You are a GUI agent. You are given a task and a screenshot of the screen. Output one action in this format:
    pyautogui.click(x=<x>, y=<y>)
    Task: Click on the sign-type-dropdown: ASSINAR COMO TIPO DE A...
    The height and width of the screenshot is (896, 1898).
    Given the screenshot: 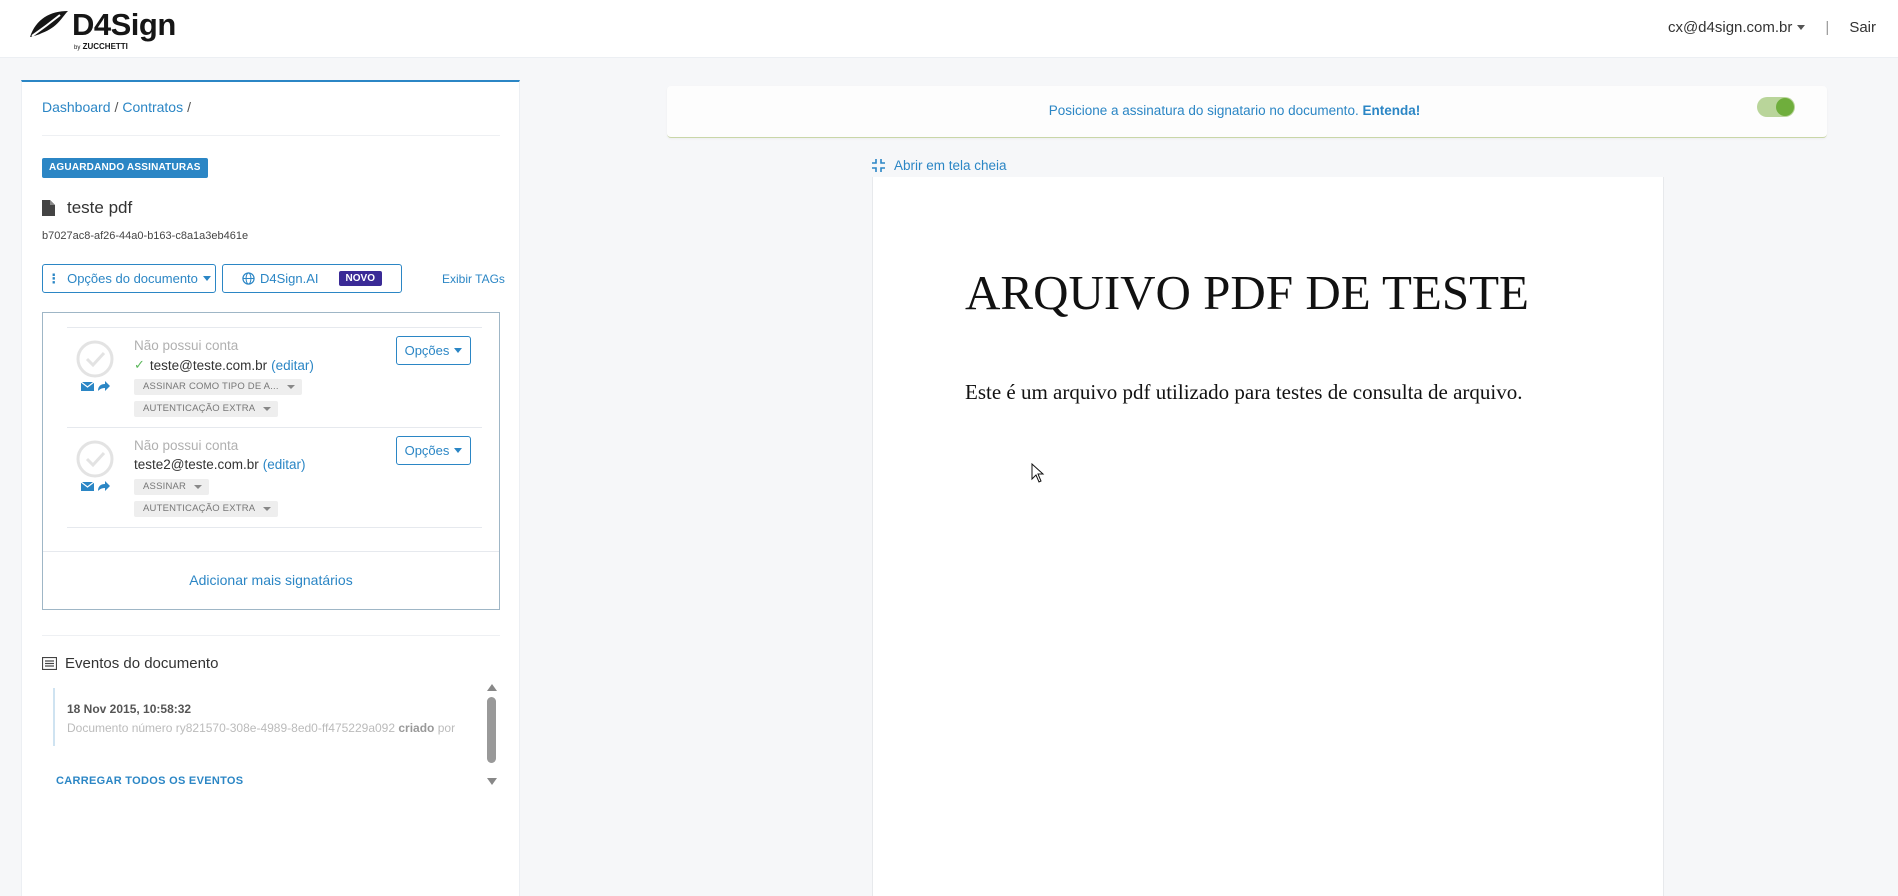 What is the action you would take?
    pyautogui.click(x=218, y=387)
    